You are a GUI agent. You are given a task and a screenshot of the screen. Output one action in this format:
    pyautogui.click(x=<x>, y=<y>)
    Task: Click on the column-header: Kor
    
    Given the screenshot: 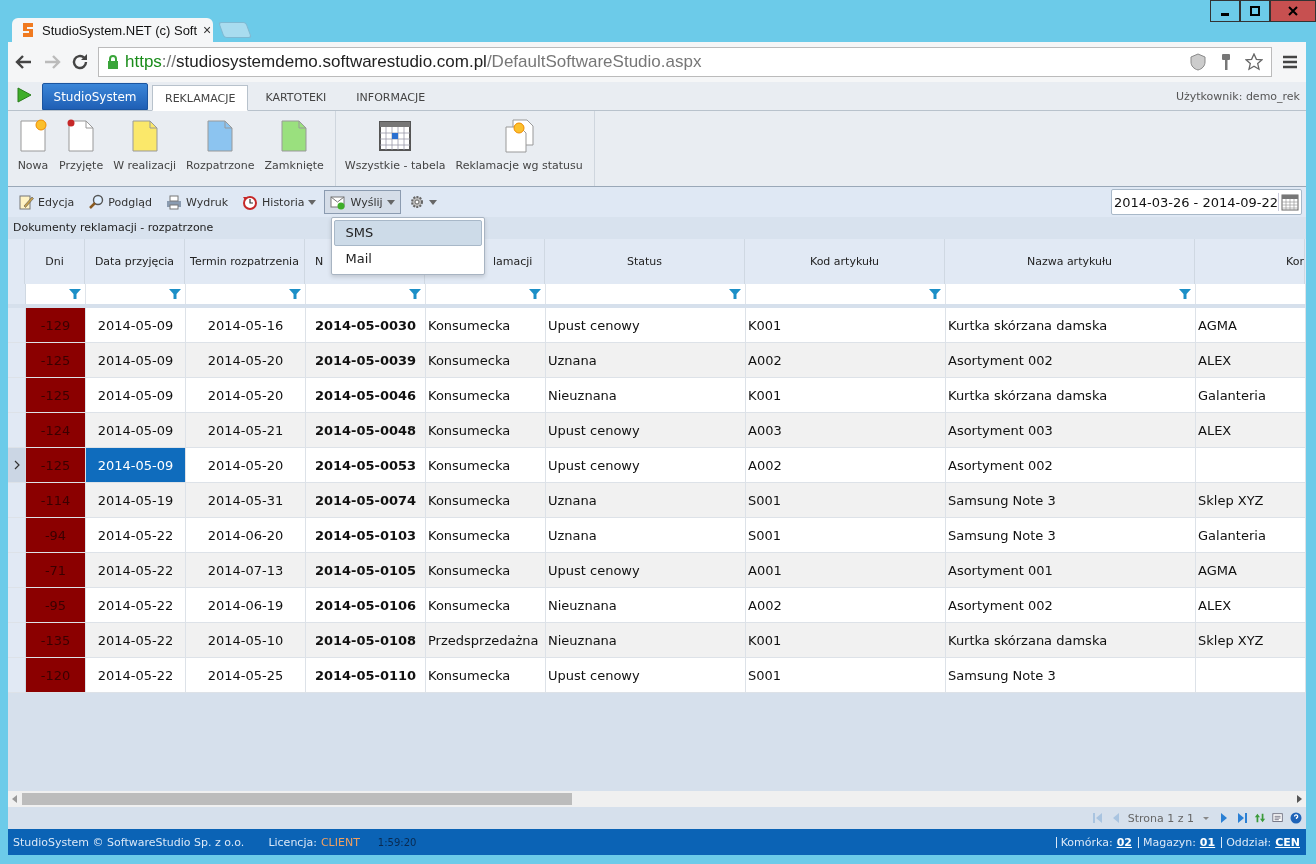 What is the action you would take?
    pyautogui.click(x=1295, y=261)
    